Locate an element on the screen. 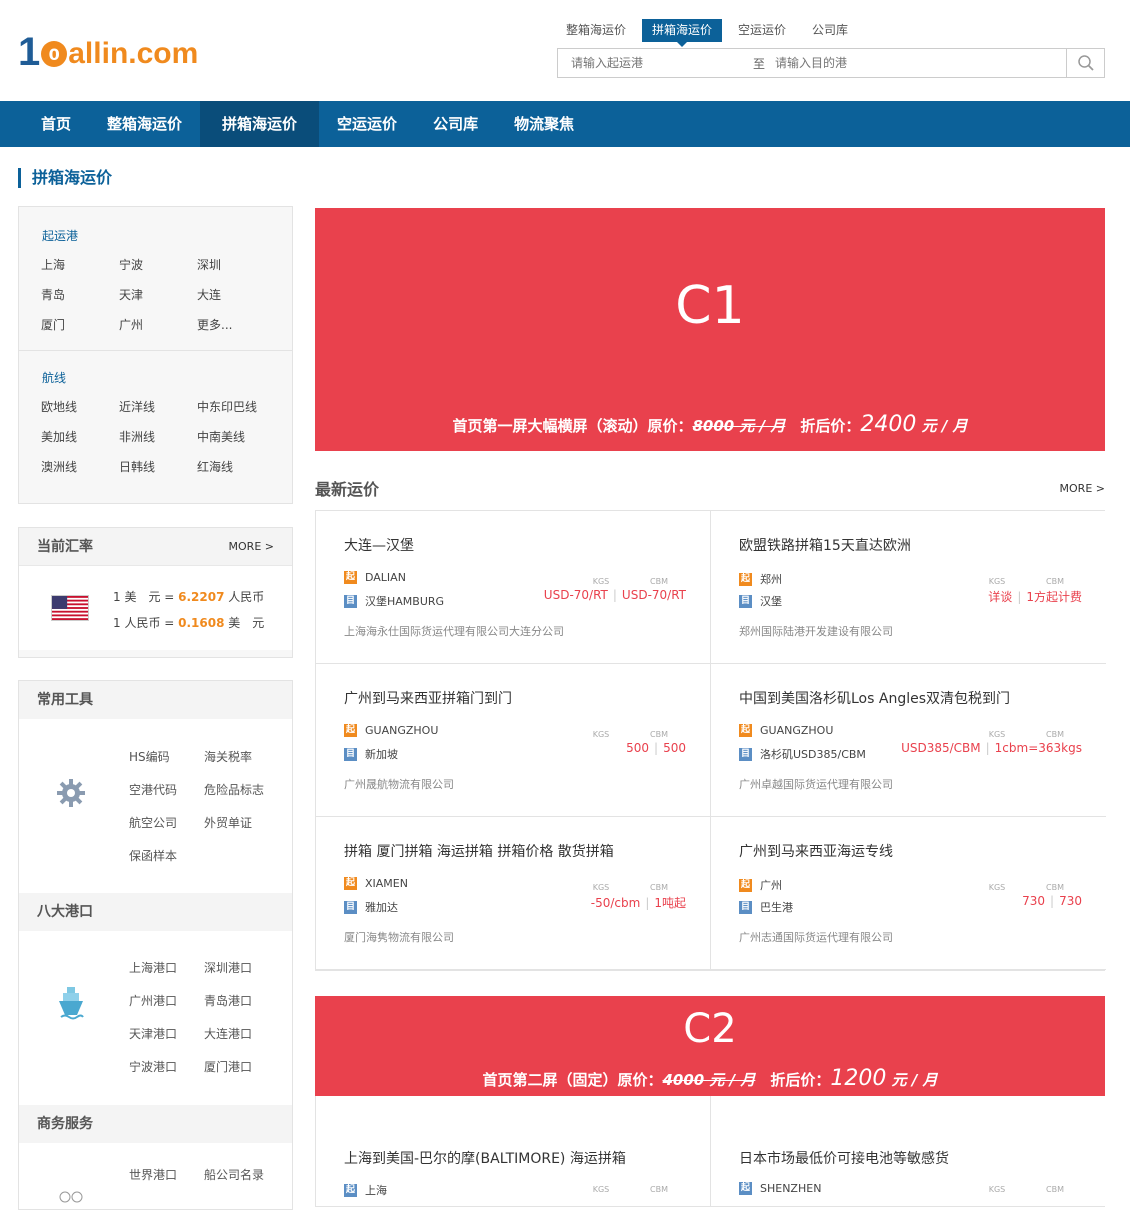 Image resolution: width=1130 pixels, height=1211 pixels. cbm-value: 1cbm=363kgs is located at coordinates (1038, 748).